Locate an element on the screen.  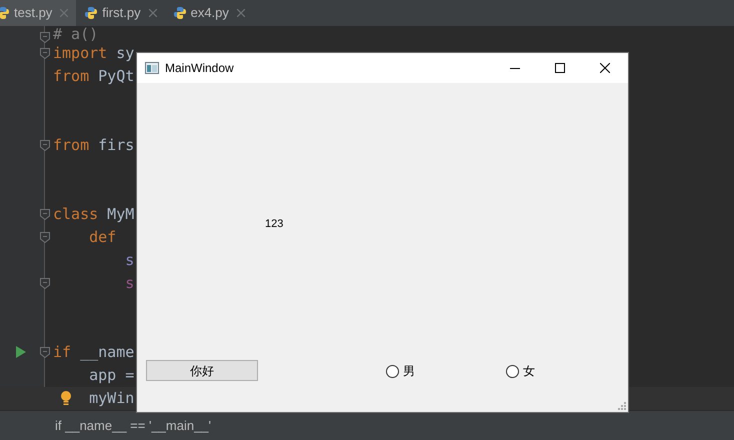
code-line: myWin is located at coordinates (111, 399).